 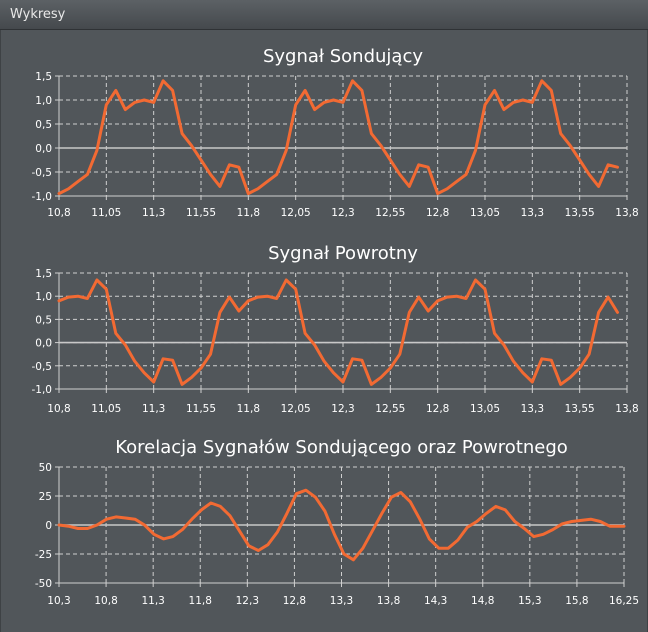 What do you see at coordinates (624, 601) in the screenshot?
I see `x-tick-label: 16,25` at bounding box center [624, 601].